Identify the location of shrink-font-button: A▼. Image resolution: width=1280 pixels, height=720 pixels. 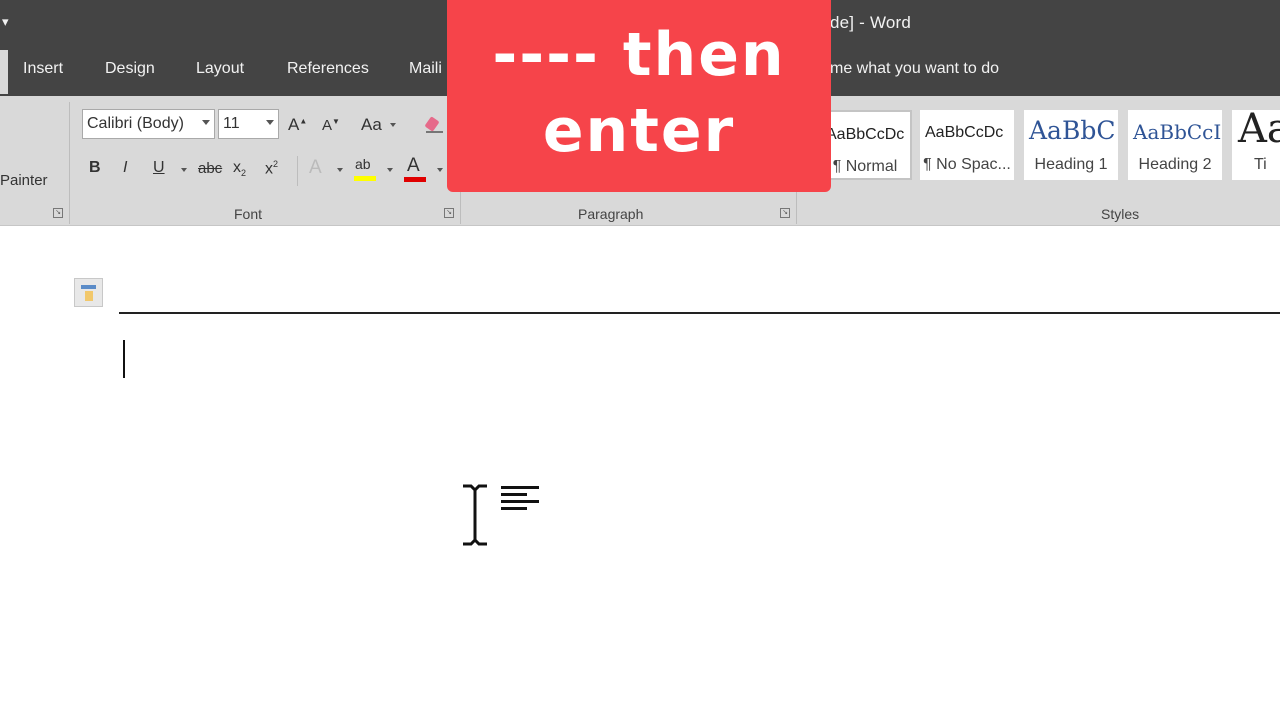
(331, 125).